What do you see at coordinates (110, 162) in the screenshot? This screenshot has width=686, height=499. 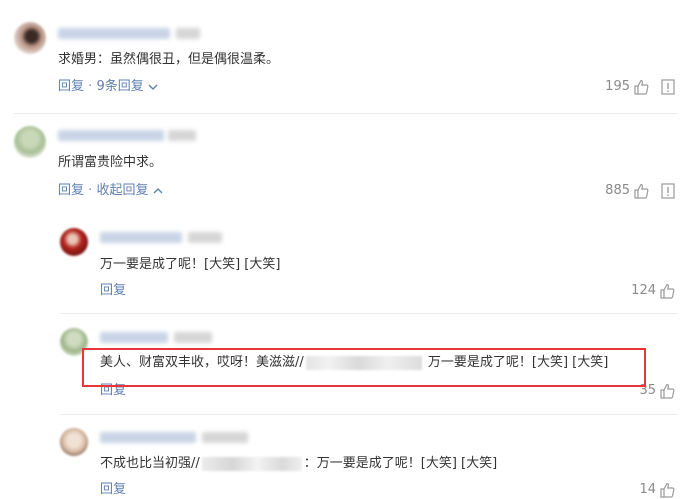 I see `comment-text: 所谓富贵险中求。` at bounding box center [110, 162].